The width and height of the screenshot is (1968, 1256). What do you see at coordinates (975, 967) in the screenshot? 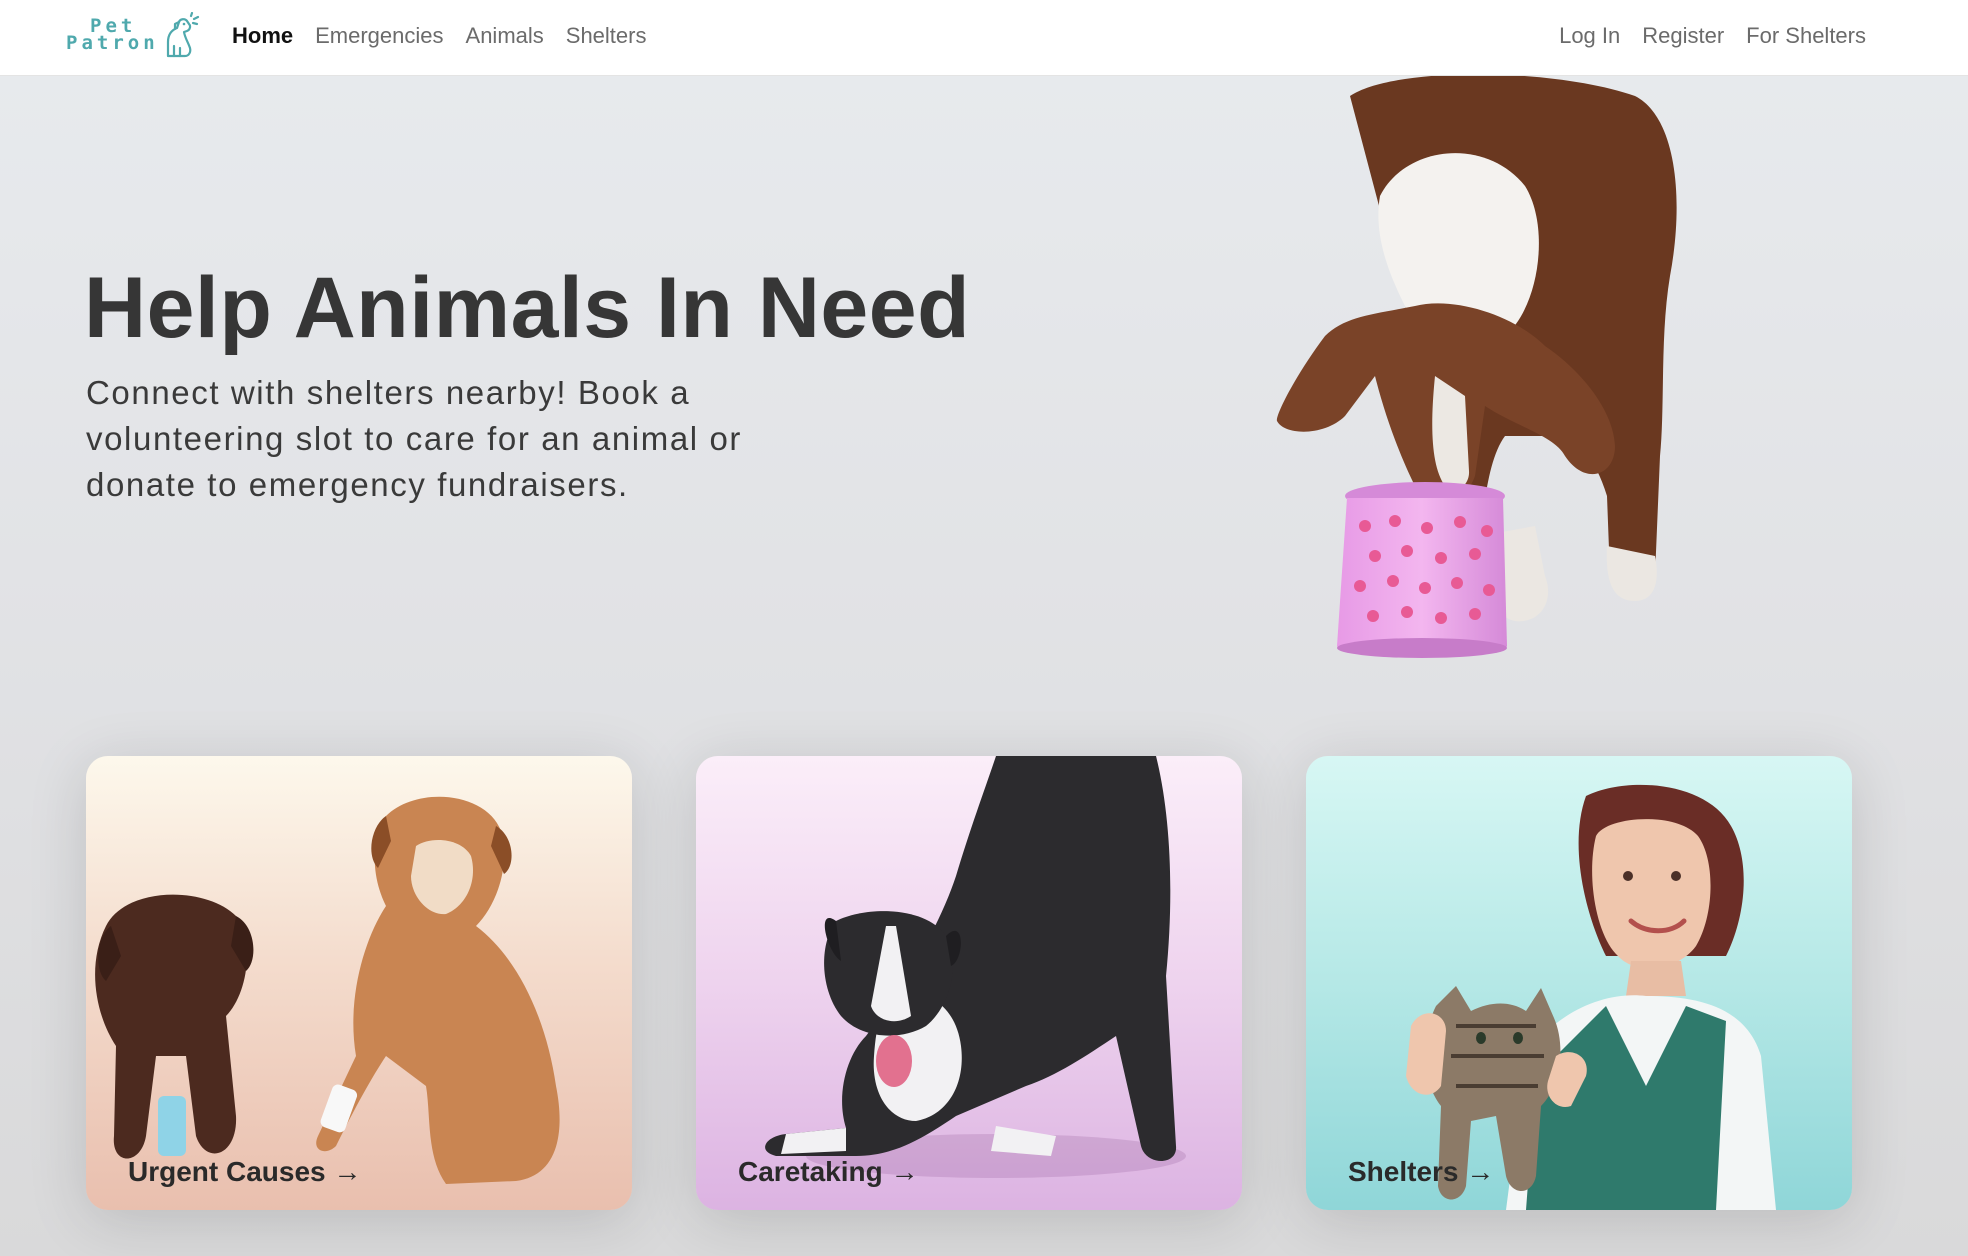
I see `border-collie-image` at bounding box center [975, 967].